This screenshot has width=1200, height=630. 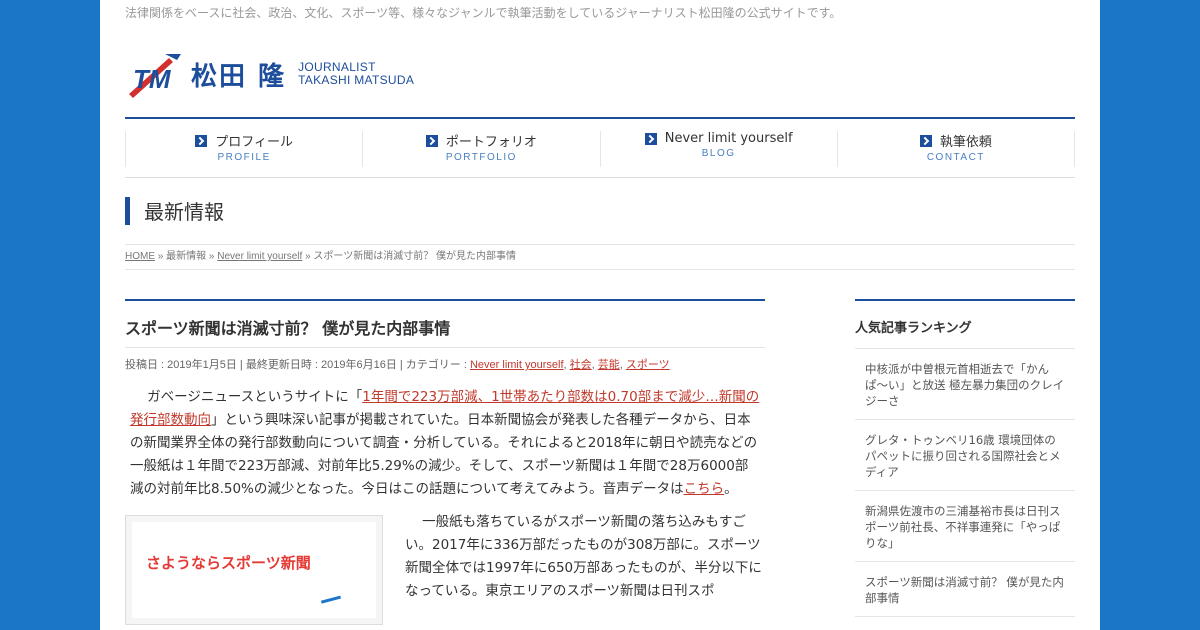 I want to click on ranking-item: 新潟県佐渡市の三浦基裕市長は日刊スポーツ前社長、不祥事連発に「やっぱりな」, so click(x=965, y=526).